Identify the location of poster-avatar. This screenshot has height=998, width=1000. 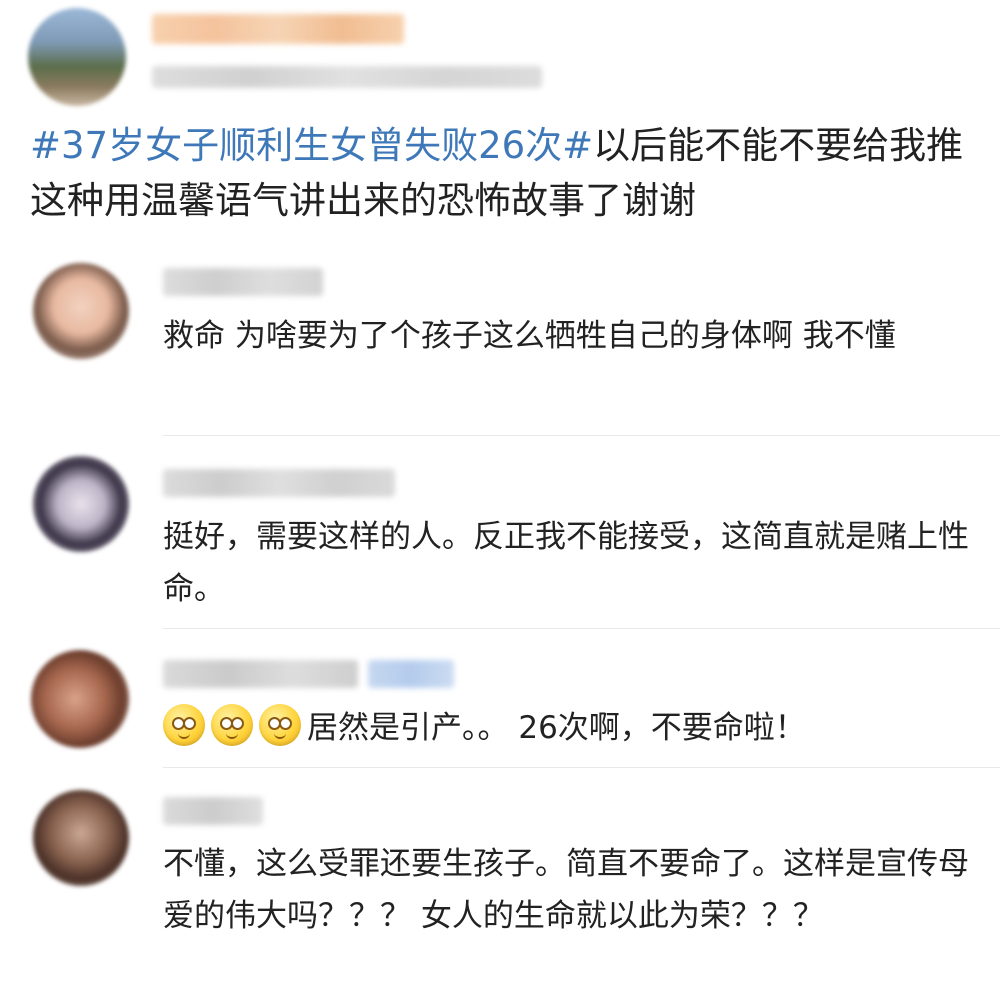
(77, 57).